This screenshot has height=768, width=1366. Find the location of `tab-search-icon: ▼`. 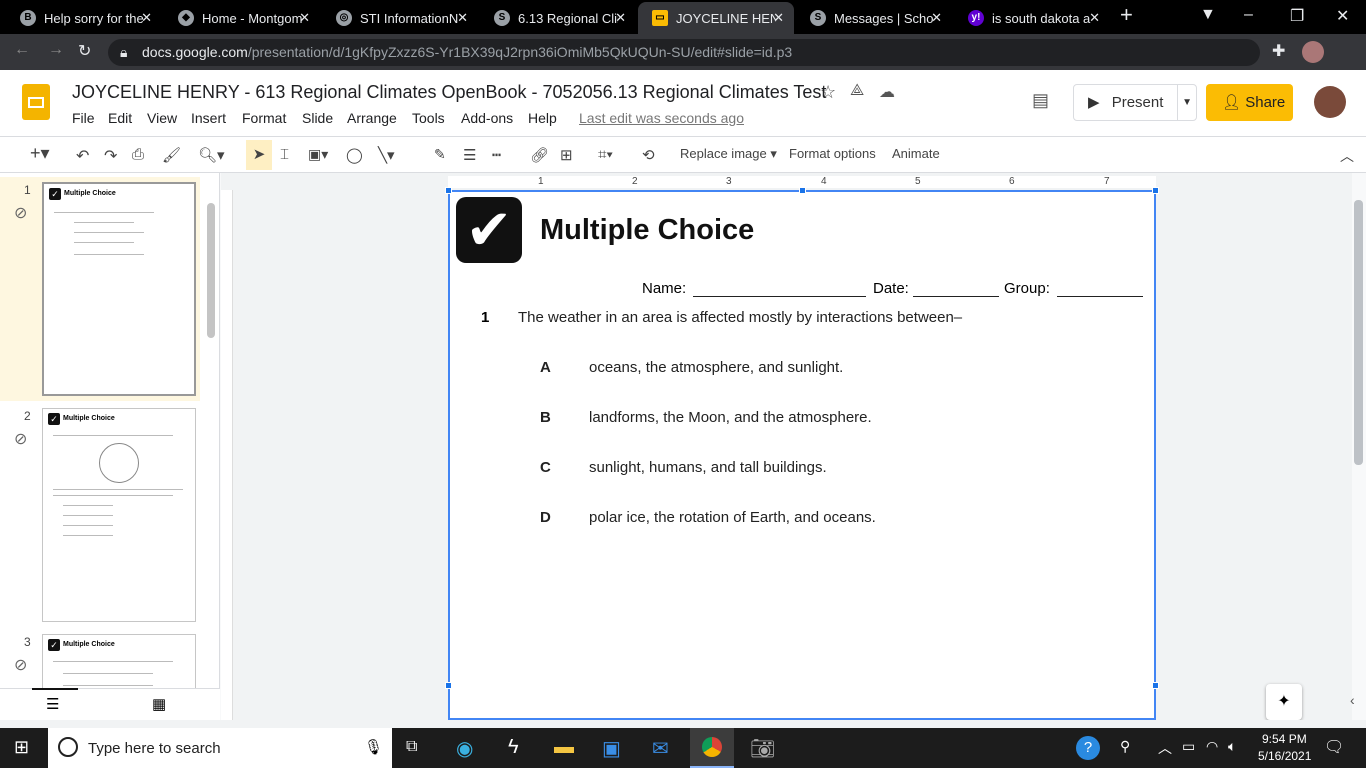

tab-search-icon: ▼ is located at coordinates (1208, 15).